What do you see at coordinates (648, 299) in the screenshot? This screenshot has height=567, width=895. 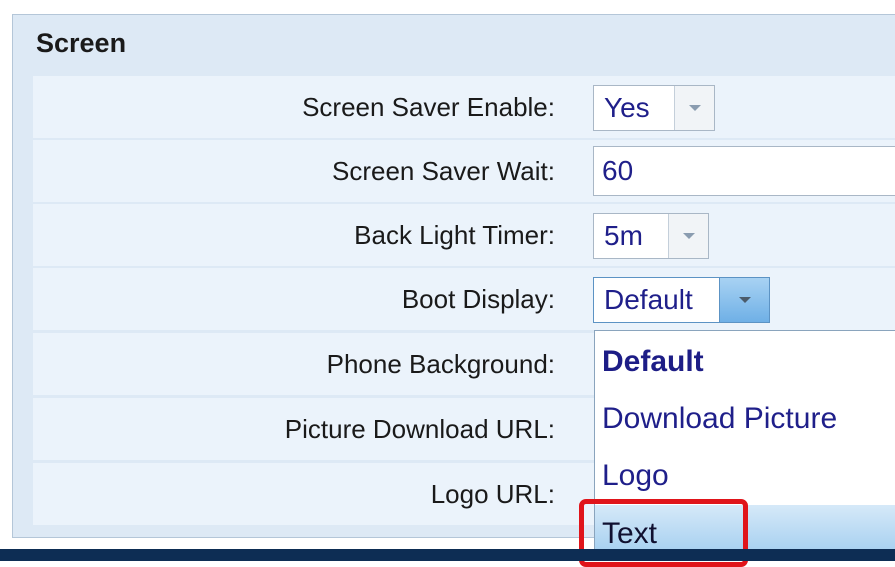 I see `boot-display-value: Default` at bounding box center [648, 299].